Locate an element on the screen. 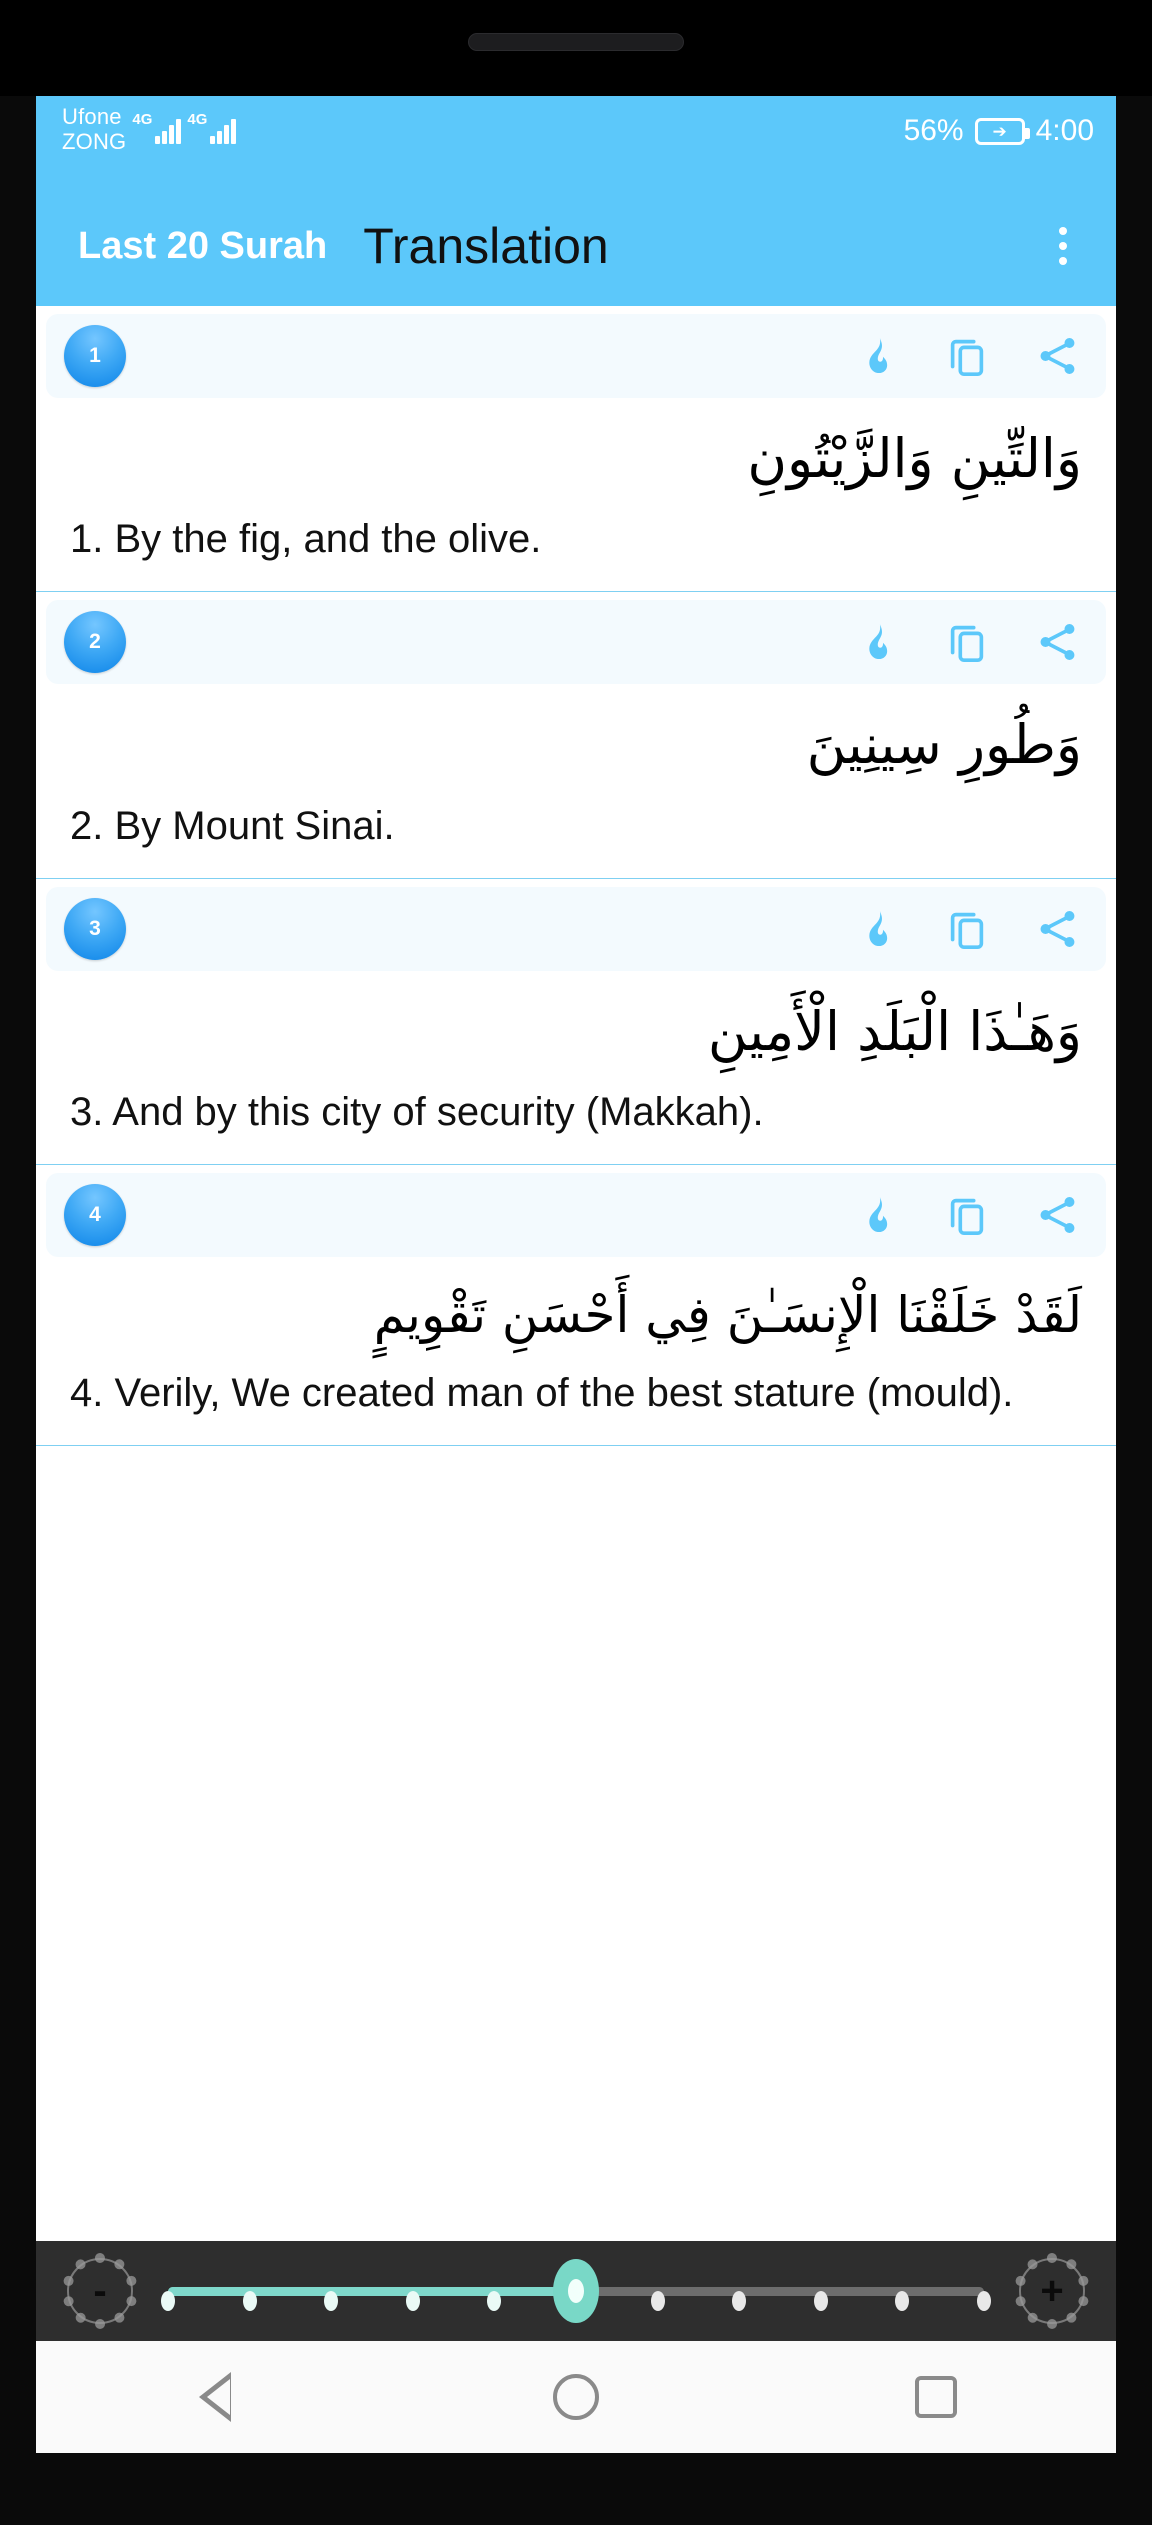 This screenshot has height=2525, width=1152. clock-label: 4:00 is located at coordinates (1064, 130).